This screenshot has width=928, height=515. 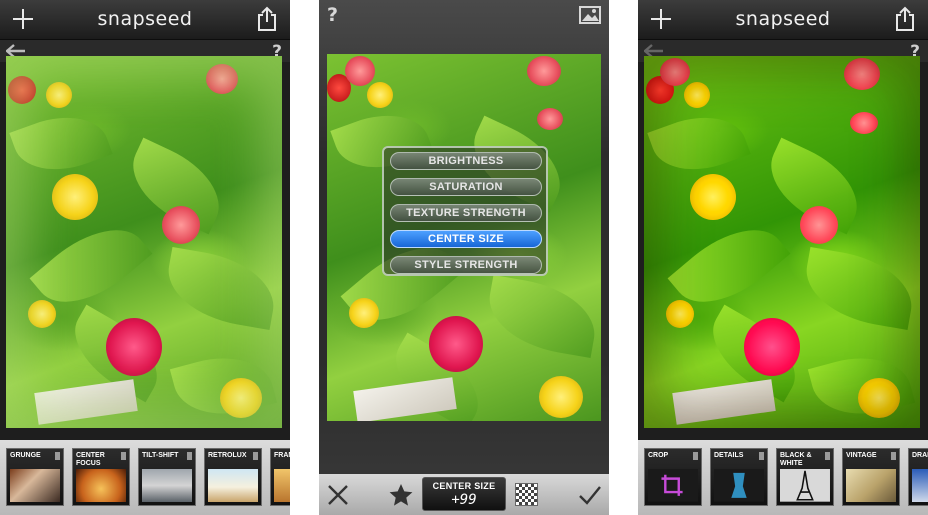 I want to click on tool-tile-details: DETAILS, so click(x=739, y=477).